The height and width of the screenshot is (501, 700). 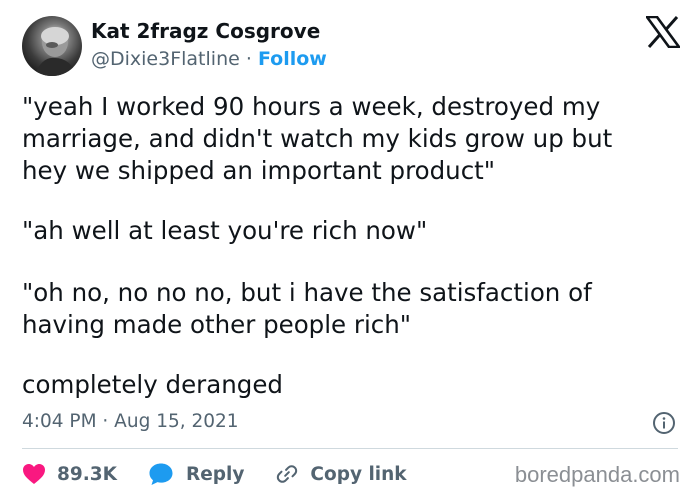 What do you see at coordinates (663, 32) in the screenshot?
I see `x-logo-icon` at bounding box center [663, 32].